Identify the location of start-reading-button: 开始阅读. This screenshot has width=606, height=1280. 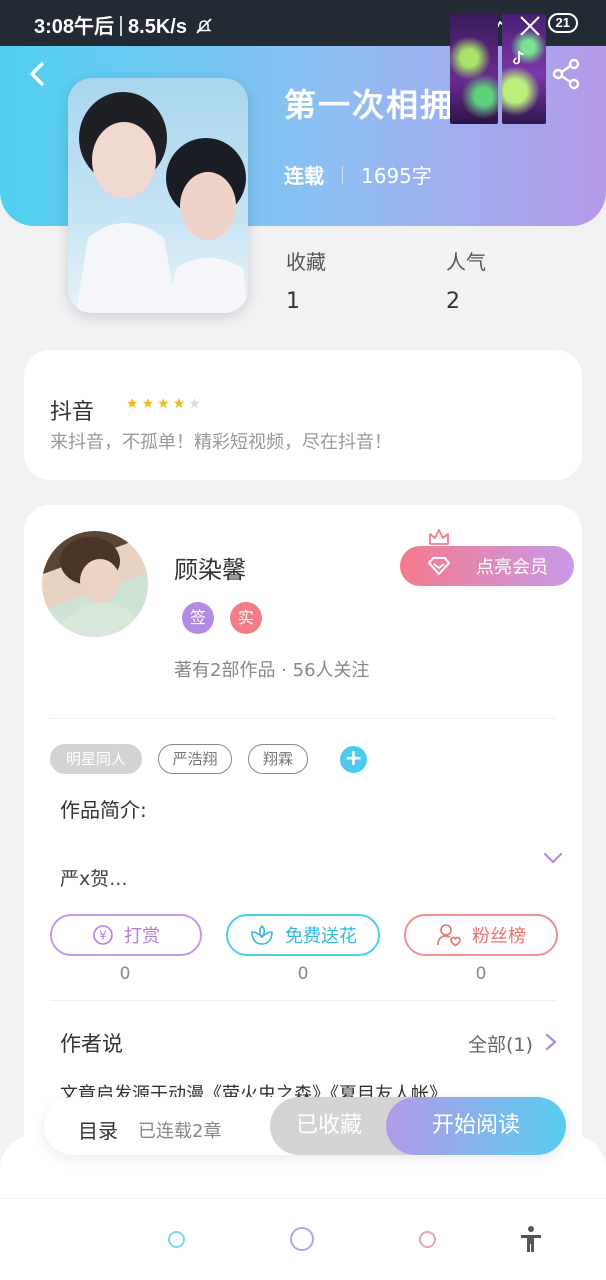
(476, 1126).